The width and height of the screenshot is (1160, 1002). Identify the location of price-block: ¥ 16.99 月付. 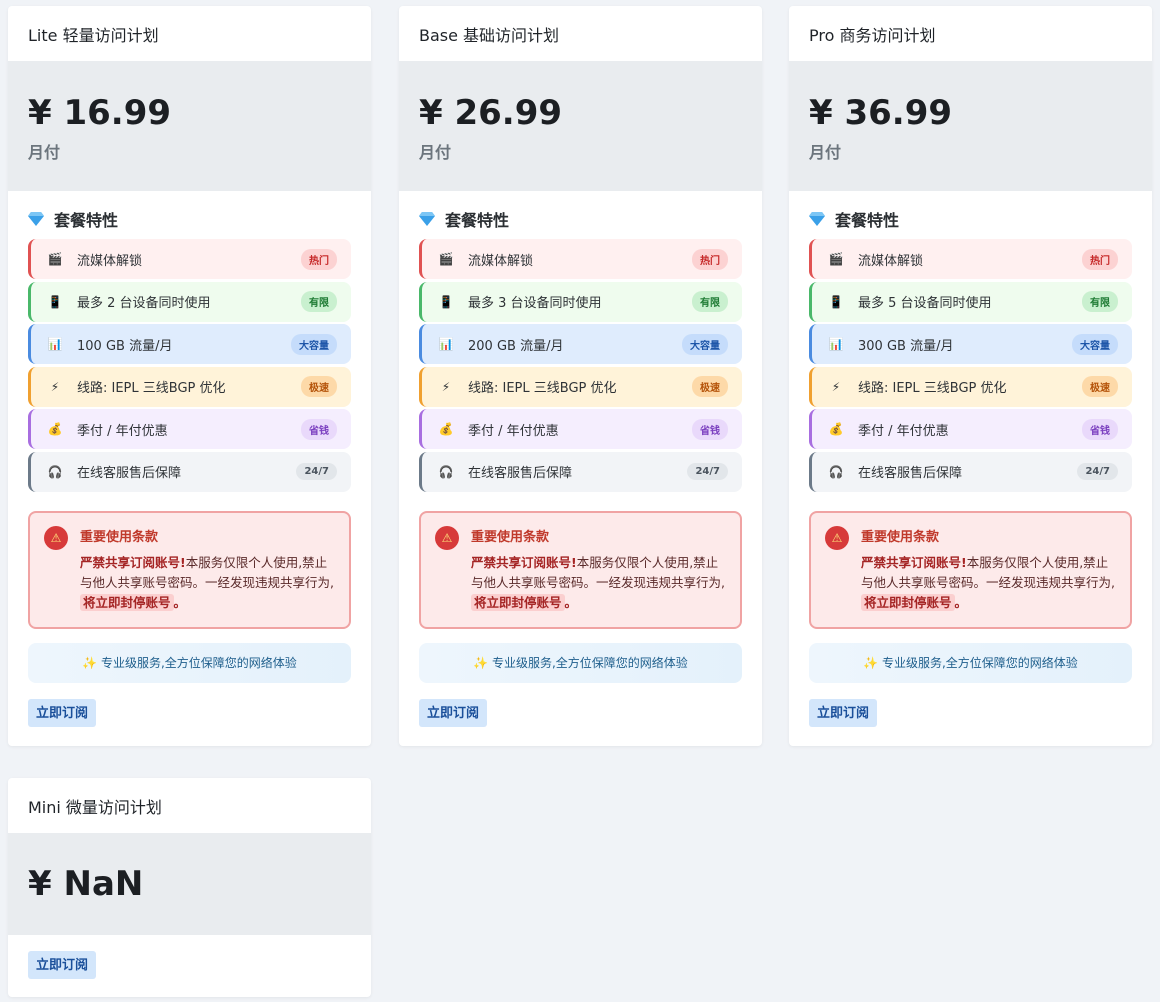
(189, 126).